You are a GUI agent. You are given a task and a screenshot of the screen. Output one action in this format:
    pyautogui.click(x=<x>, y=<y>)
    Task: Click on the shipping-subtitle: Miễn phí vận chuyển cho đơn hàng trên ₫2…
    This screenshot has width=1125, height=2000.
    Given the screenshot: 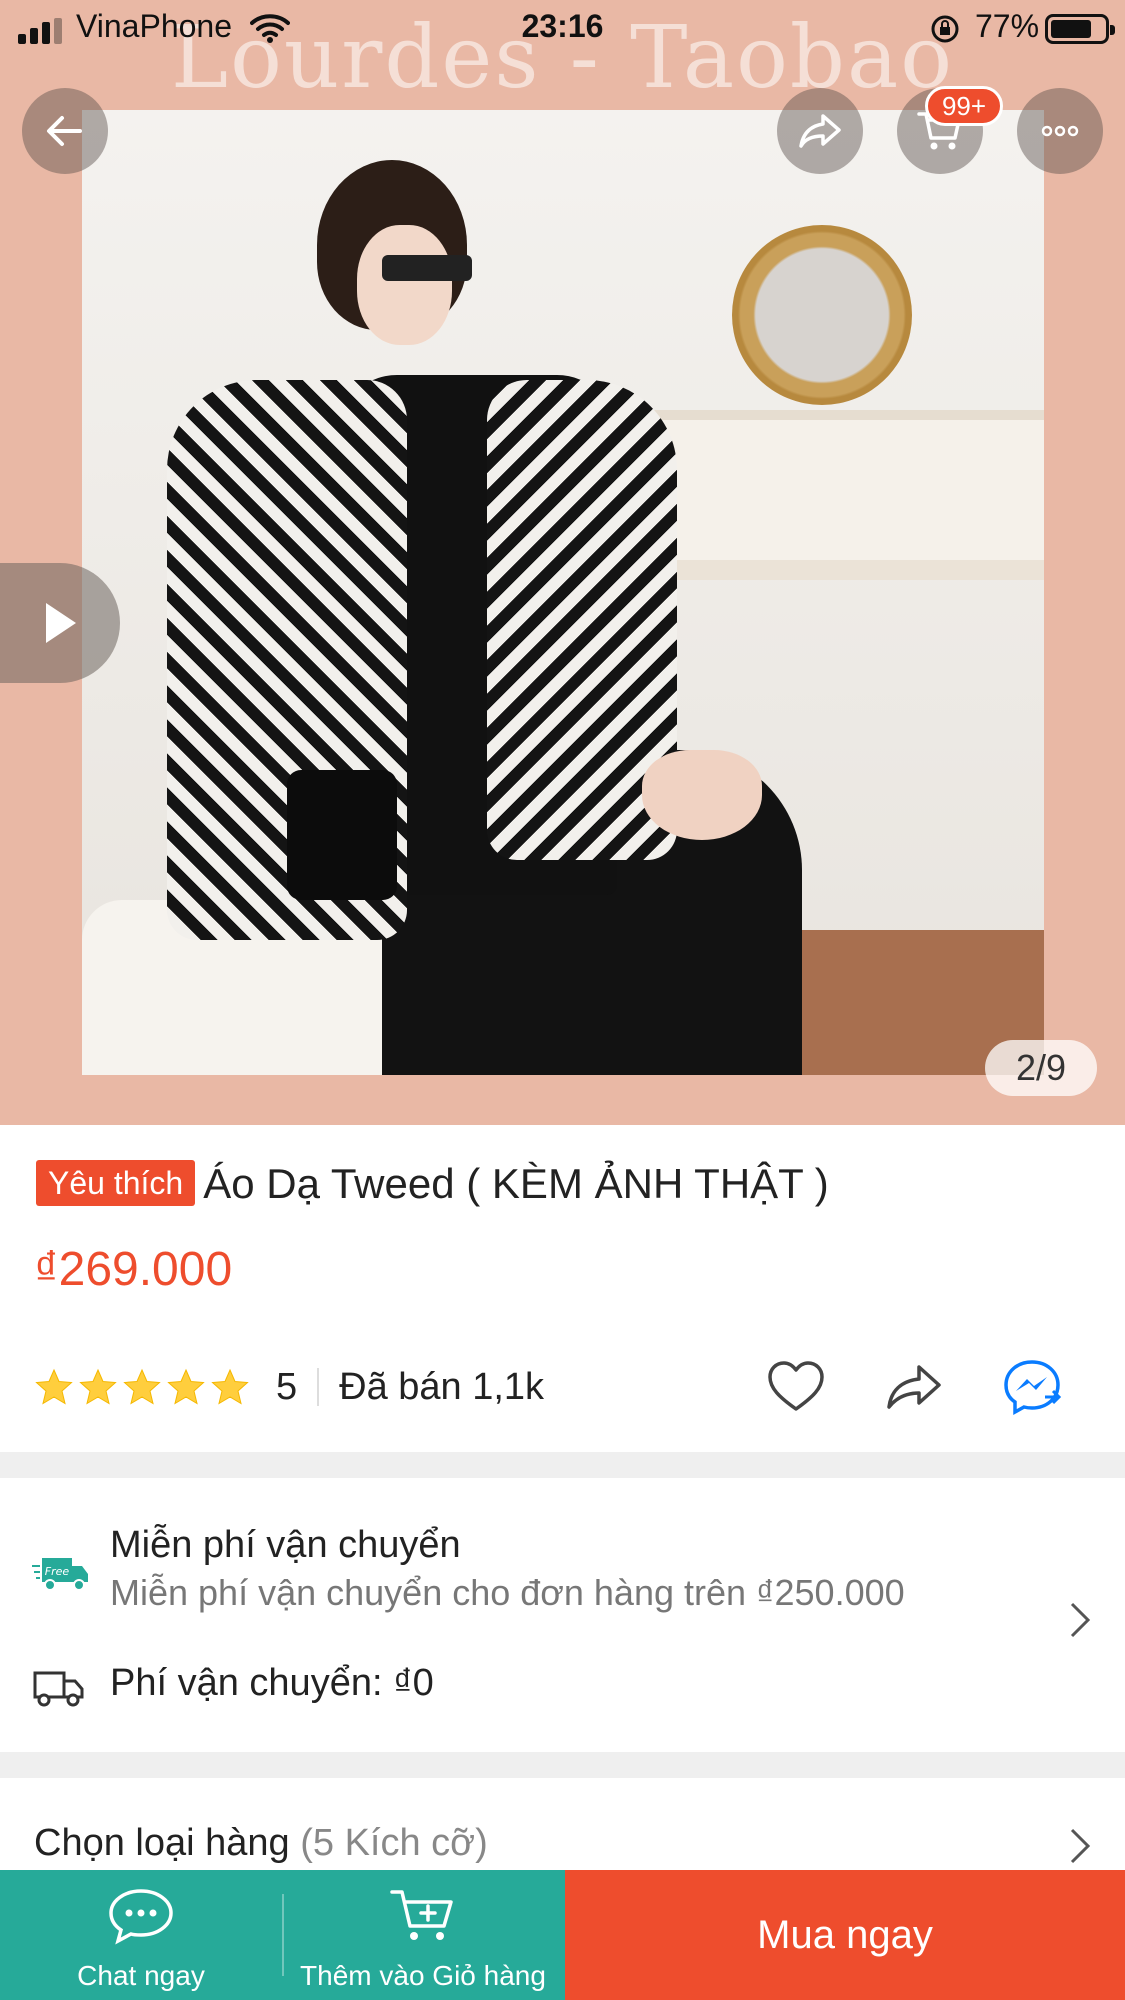 What is the action you would take?
    pyautogui.click(x=507, y=1592)
    